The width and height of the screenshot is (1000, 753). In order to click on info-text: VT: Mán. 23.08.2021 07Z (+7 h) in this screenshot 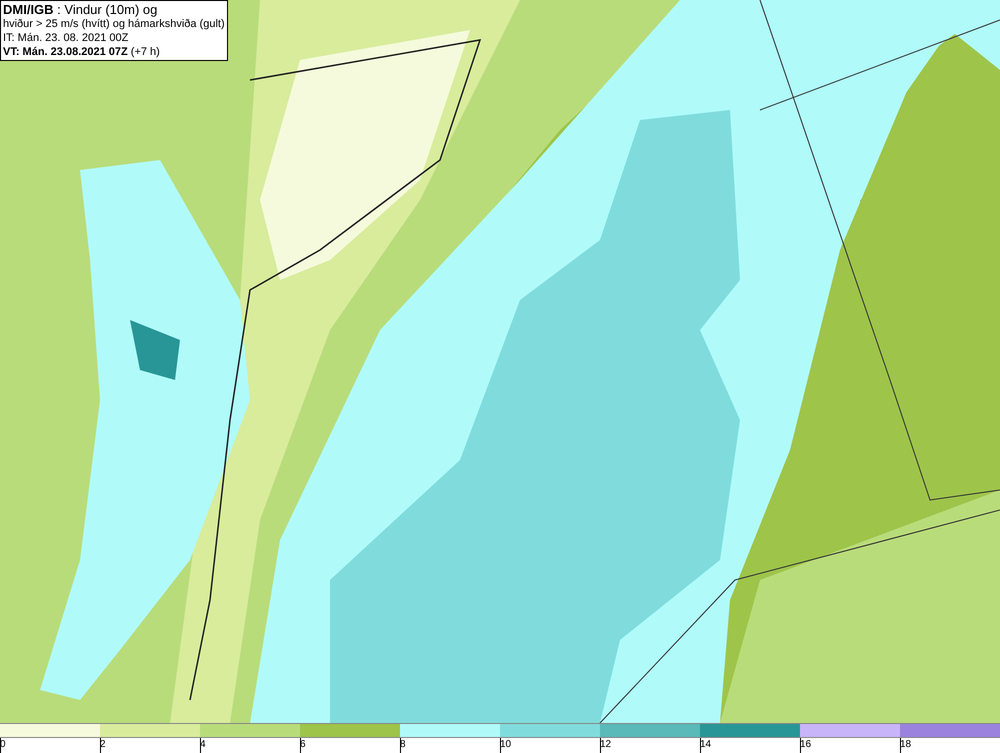, I will do `click(82, 52)`.